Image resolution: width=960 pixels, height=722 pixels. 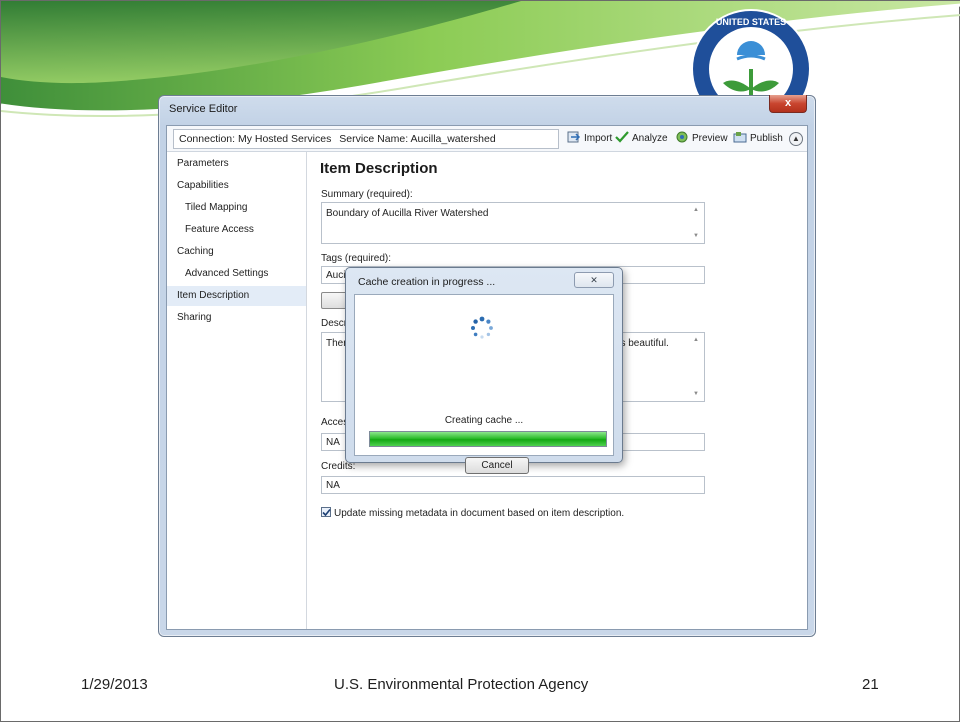 What do you see at coordinates (740, 137) in the screenshot?
I see `publish-icon` at bounding box center [740, 137].